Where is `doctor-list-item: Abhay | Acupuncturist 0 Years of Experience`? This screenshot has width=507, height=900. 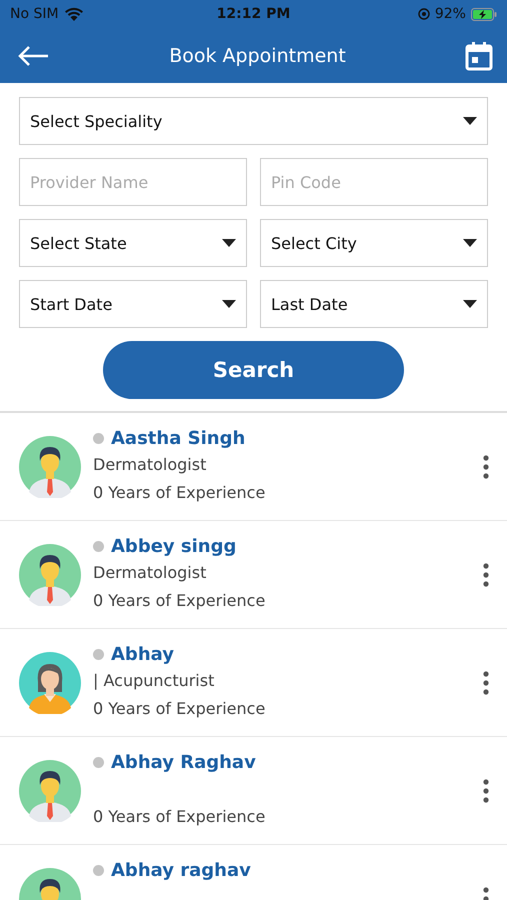 doctor-list-item: Abhay | Acupuncturist 0 Years of Experience is located at coordinates (253, 683).